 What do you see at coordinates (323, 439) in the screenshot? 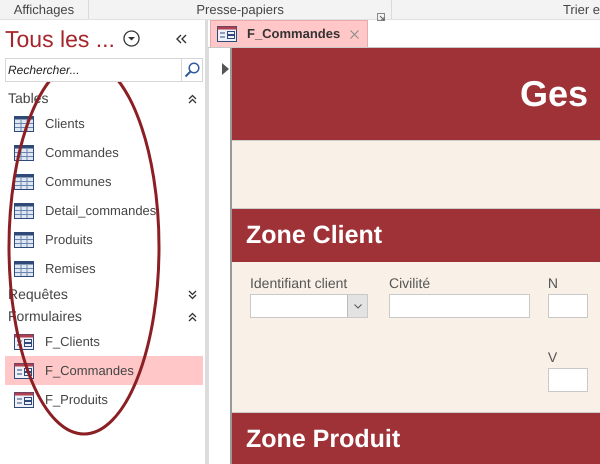
I see `section-title: Zone Produit` at bounding box center [323, 439].